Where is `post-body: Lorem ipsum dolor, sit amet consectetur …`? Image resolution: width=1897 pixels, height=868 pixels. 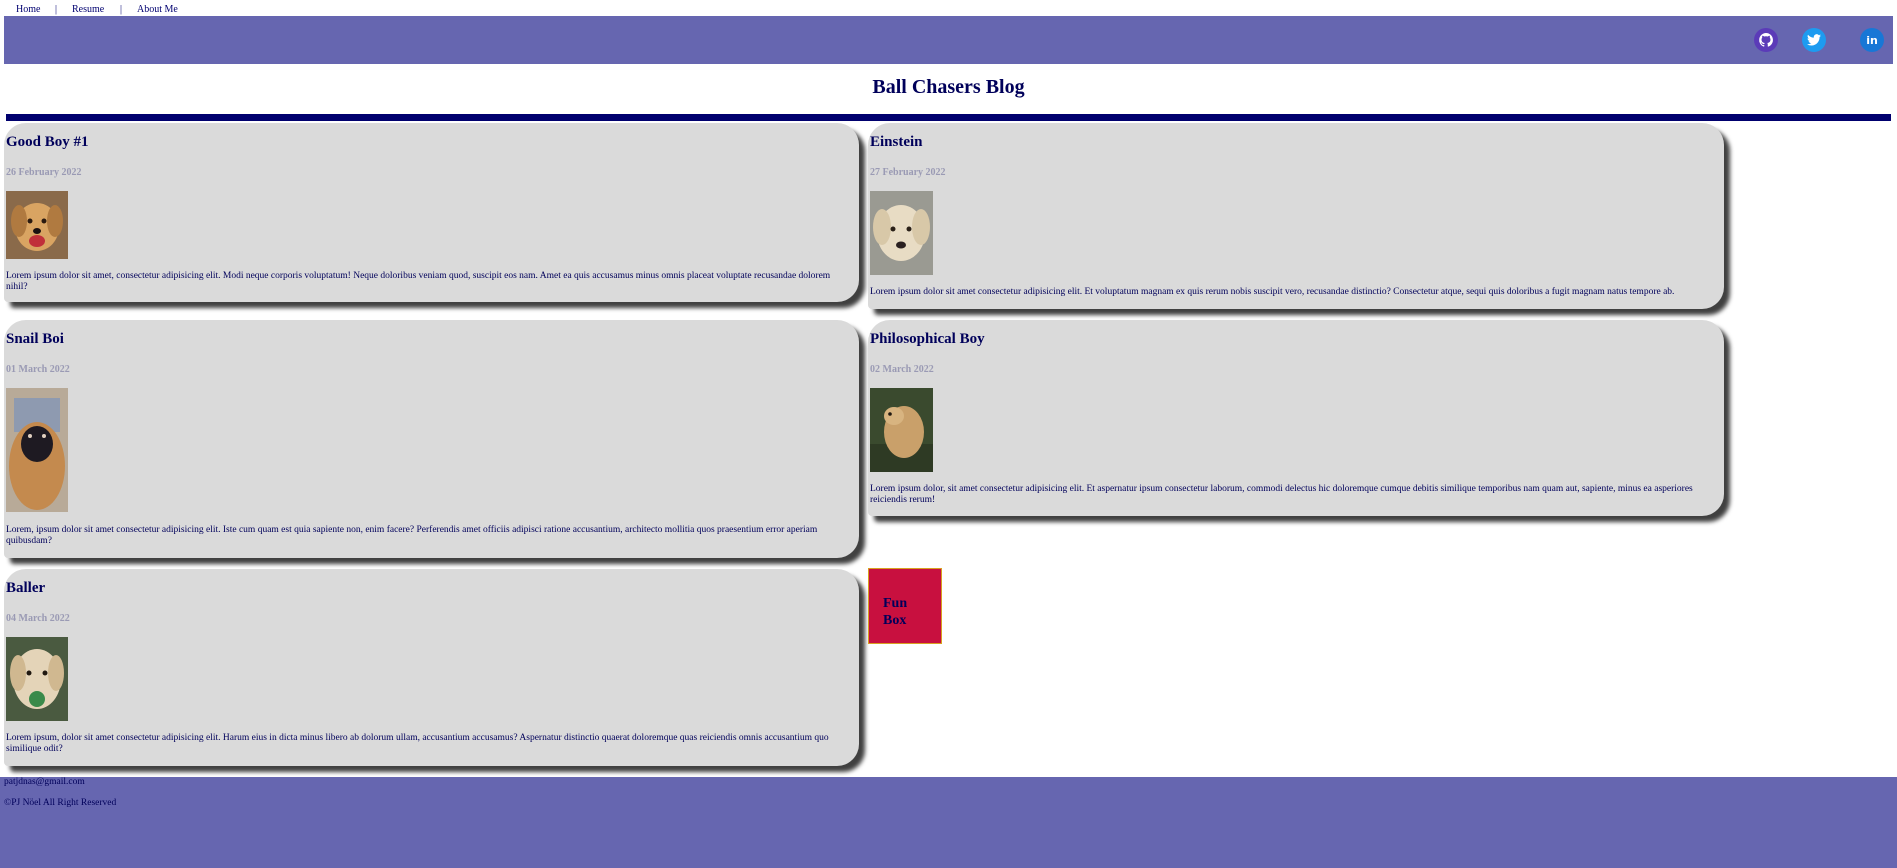
post-body: Lorem ipsum dolor, sit amet consectetur … is located at coordinates (1281, 494).